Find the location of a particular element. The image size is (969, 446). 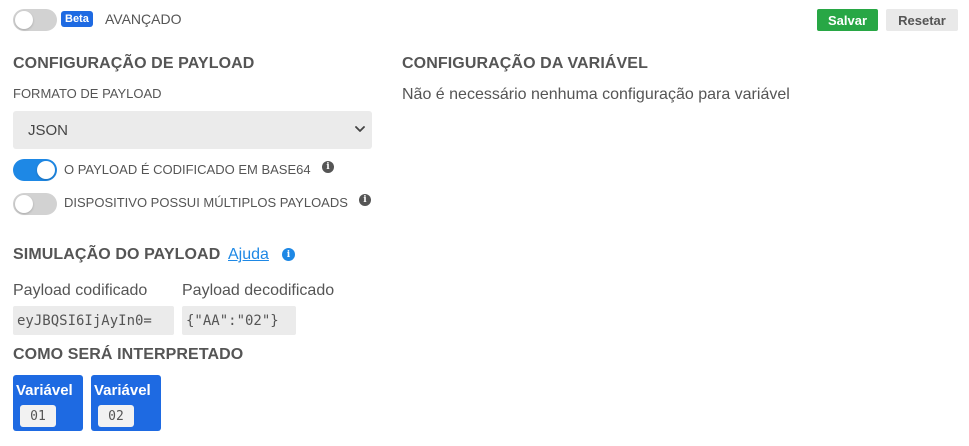

multi-payload-toggle is located at coordinates (35, 204).